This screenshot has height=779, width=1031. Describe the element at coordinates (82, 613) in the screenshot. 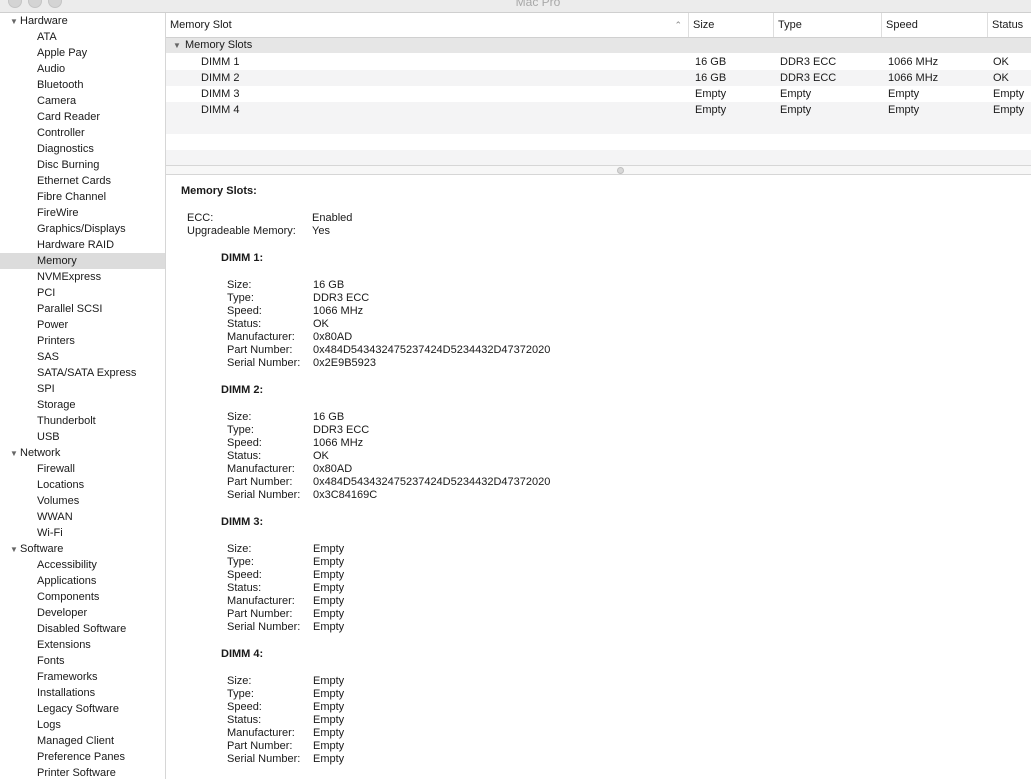

I see `sidebar-item-developer: Developer` at that location.